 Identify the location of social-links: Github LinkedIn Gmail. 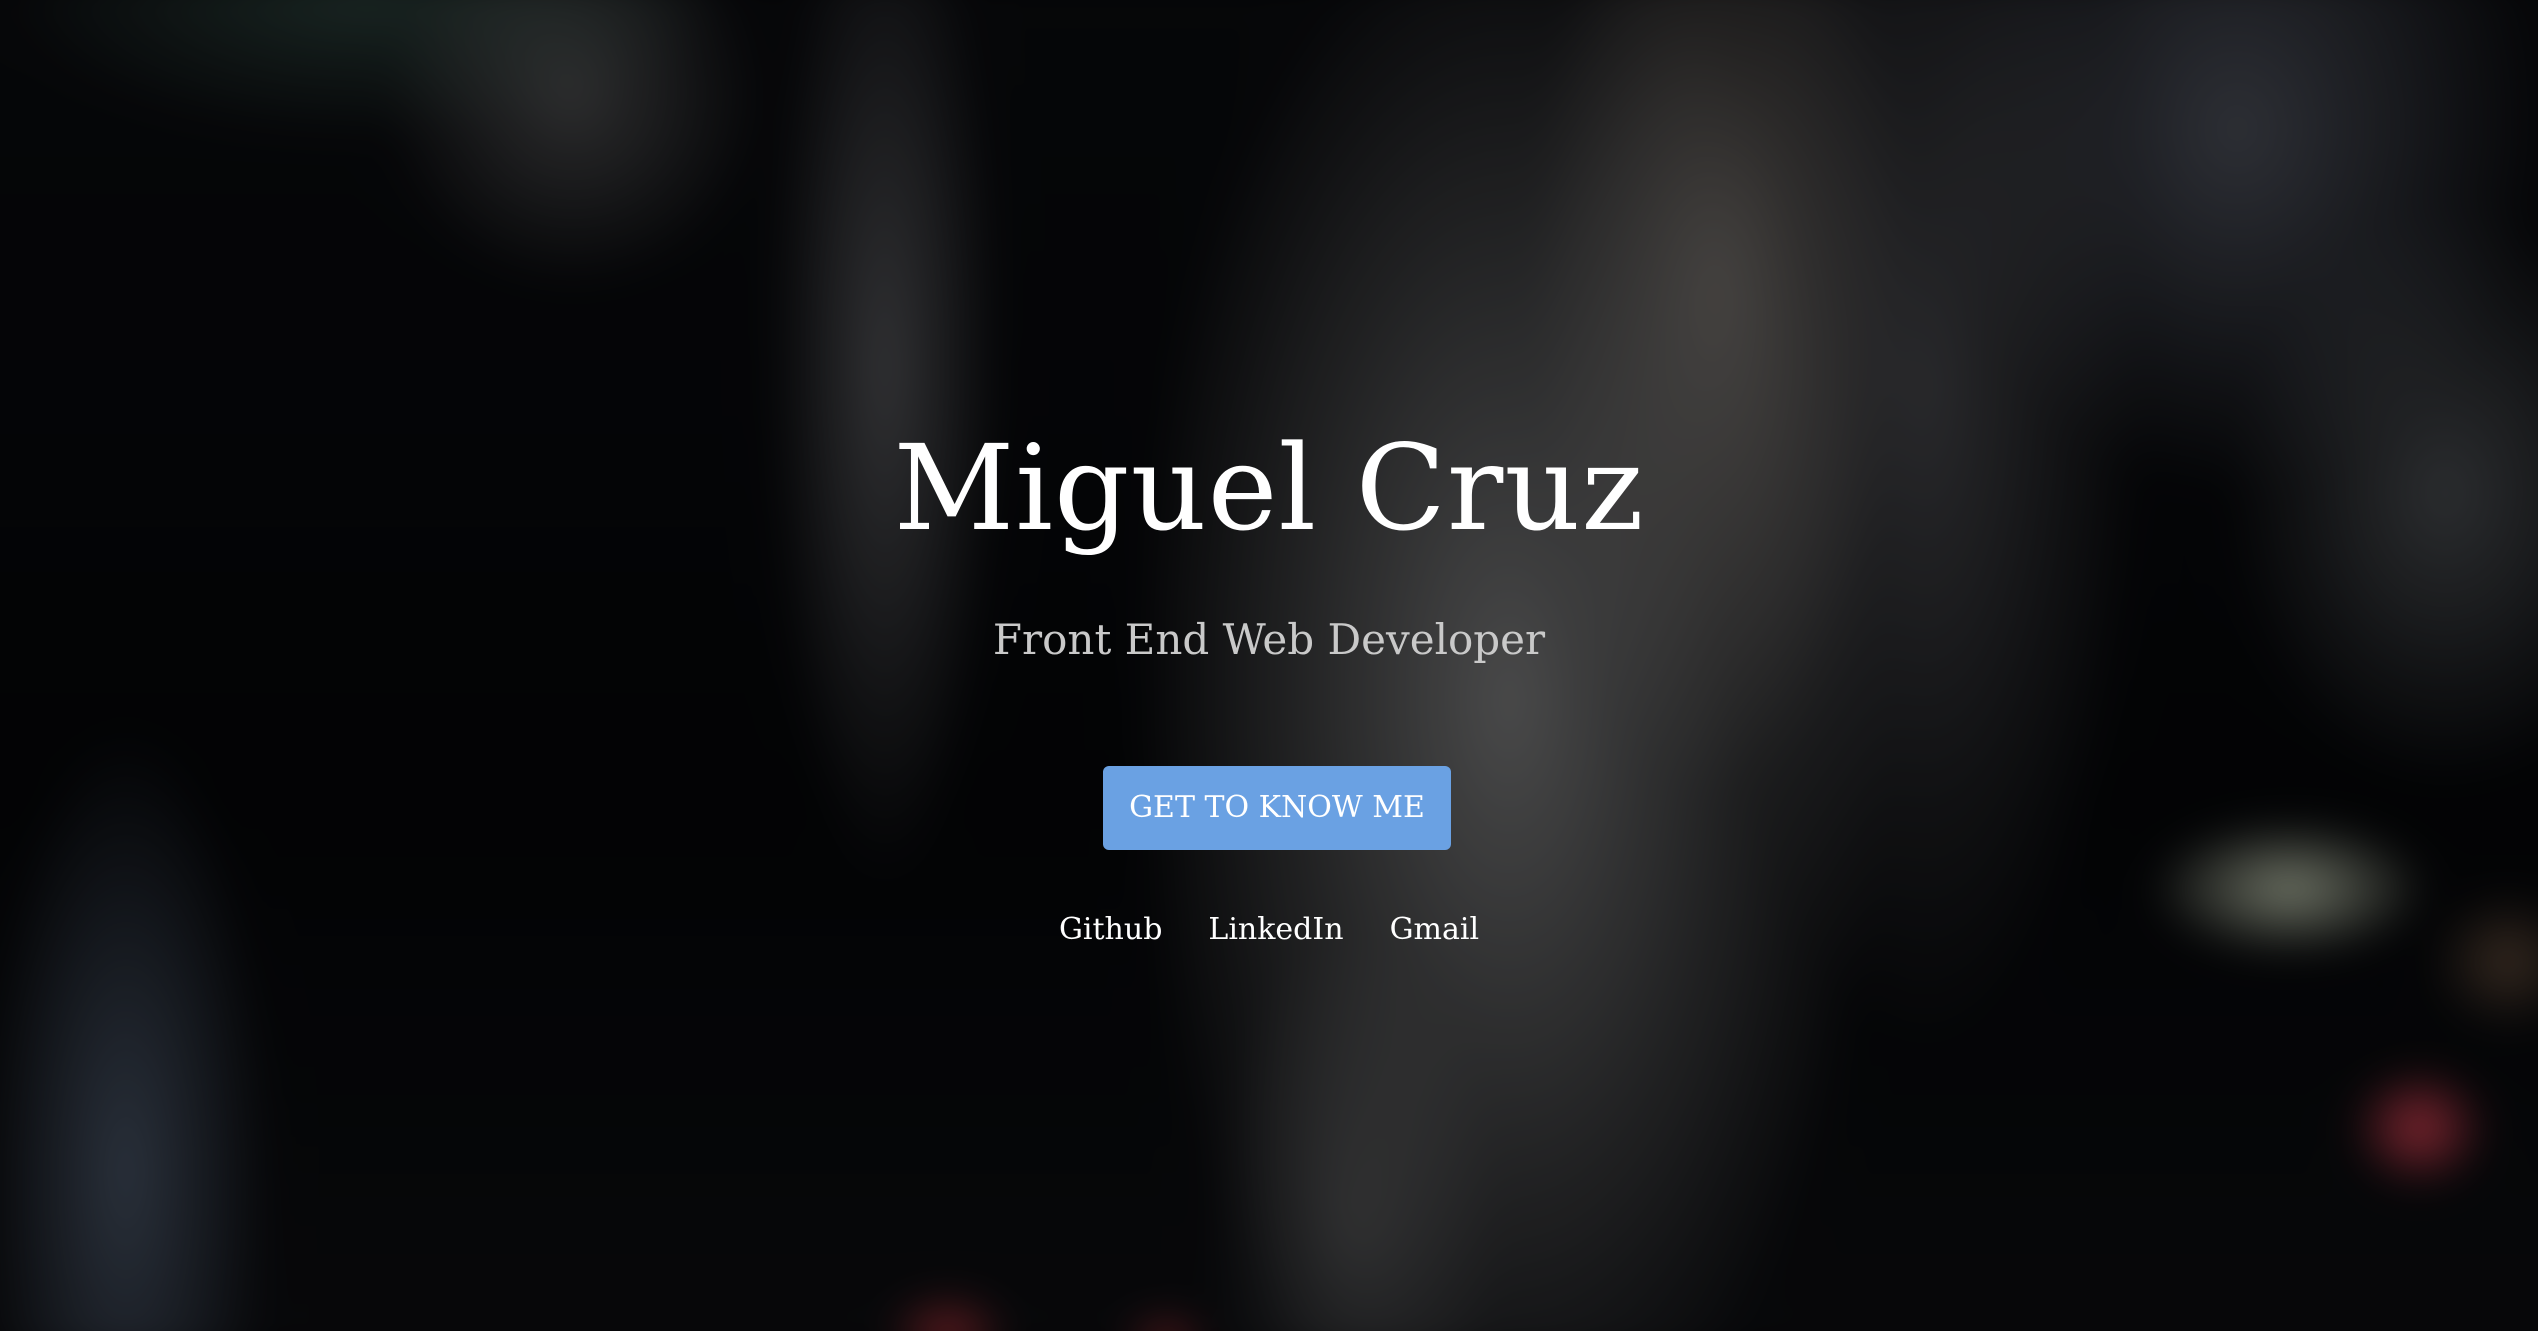
(1269, 930).